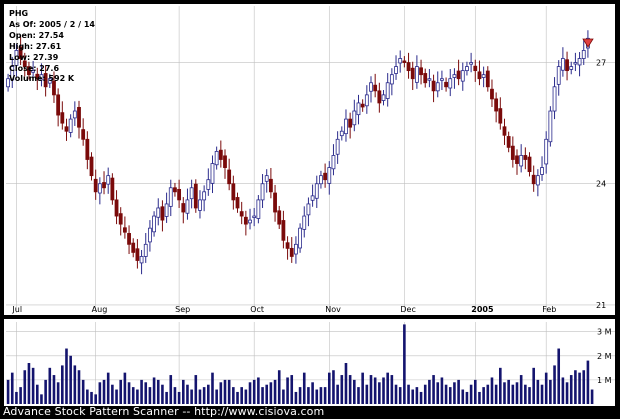  Describe the element at coordinates (16, 309) in the screenshot. I see `x-tick-label: Jul` at that location.